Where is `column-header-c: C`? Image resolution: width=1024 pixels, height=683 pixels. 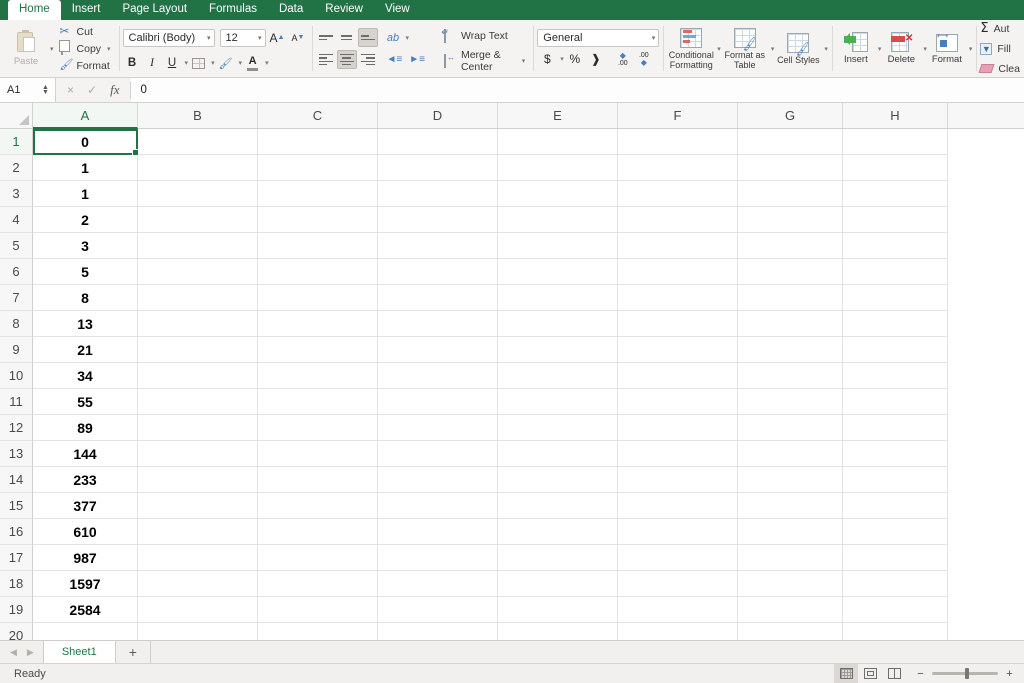 column-header-c: C is located at coordinates (318, 115).